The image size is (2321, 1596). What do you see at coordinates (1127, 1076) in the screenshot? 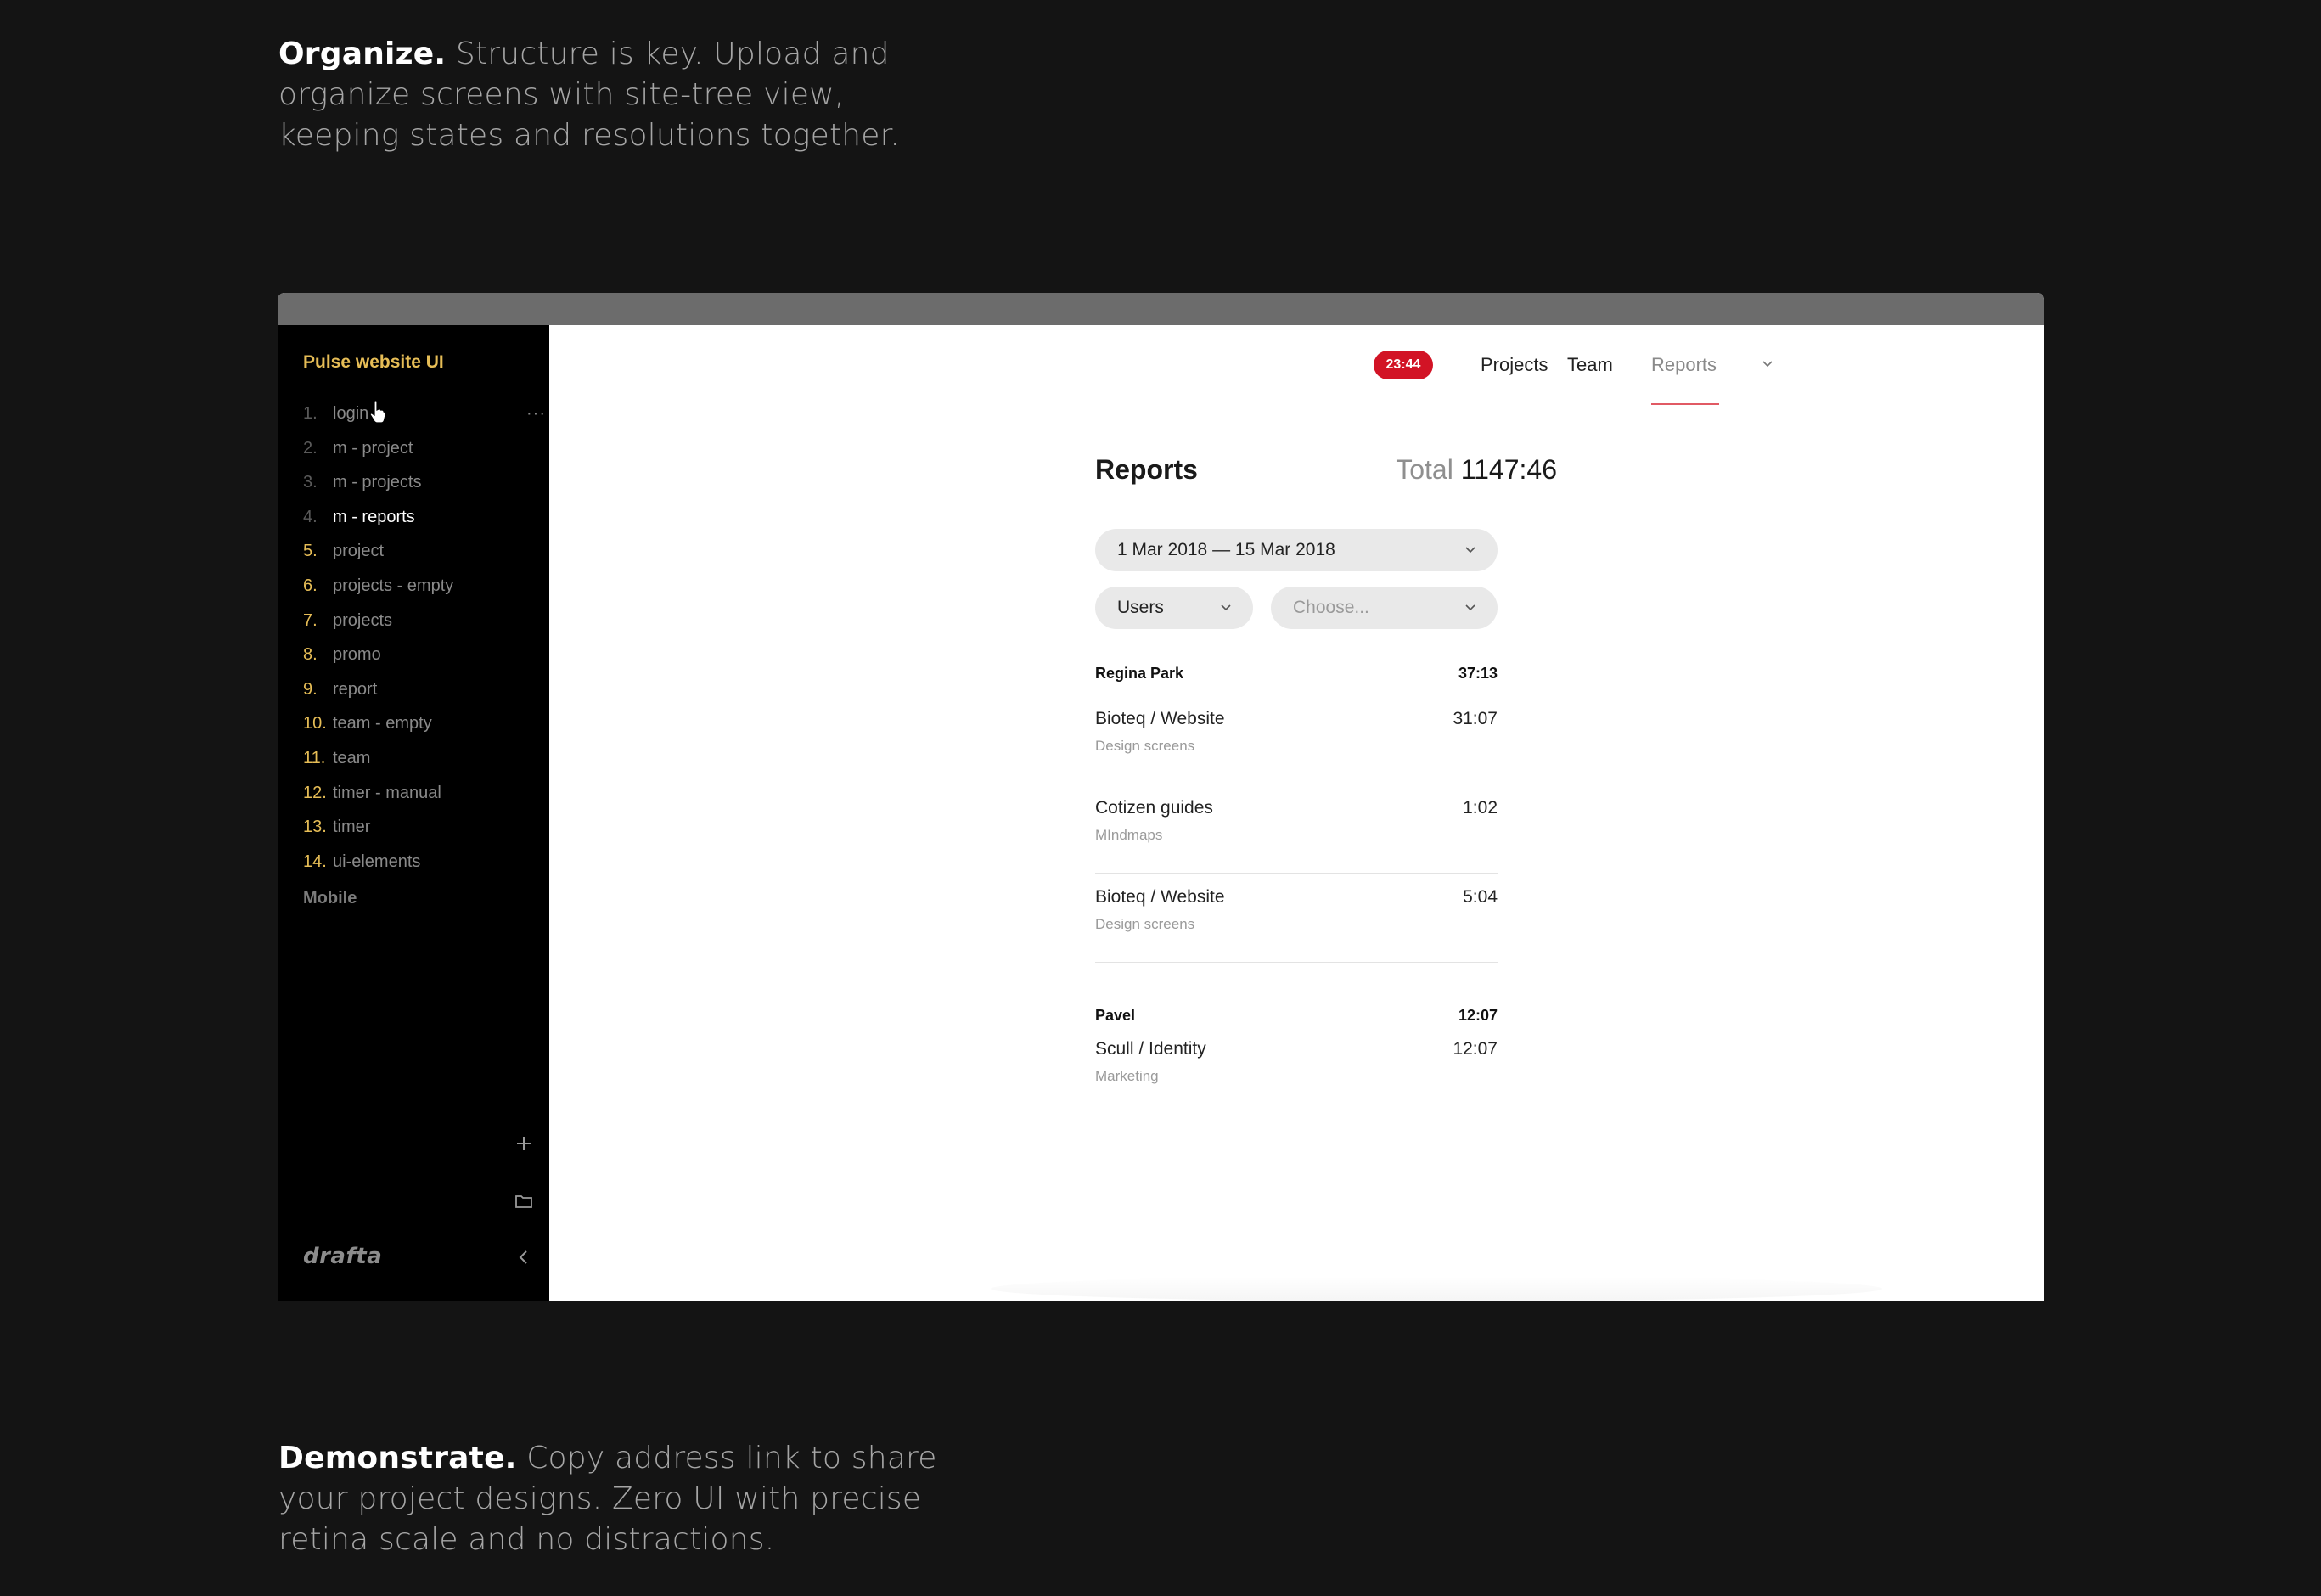
I see `entry-task: Marketing` at bounding box center [1127, 1076].